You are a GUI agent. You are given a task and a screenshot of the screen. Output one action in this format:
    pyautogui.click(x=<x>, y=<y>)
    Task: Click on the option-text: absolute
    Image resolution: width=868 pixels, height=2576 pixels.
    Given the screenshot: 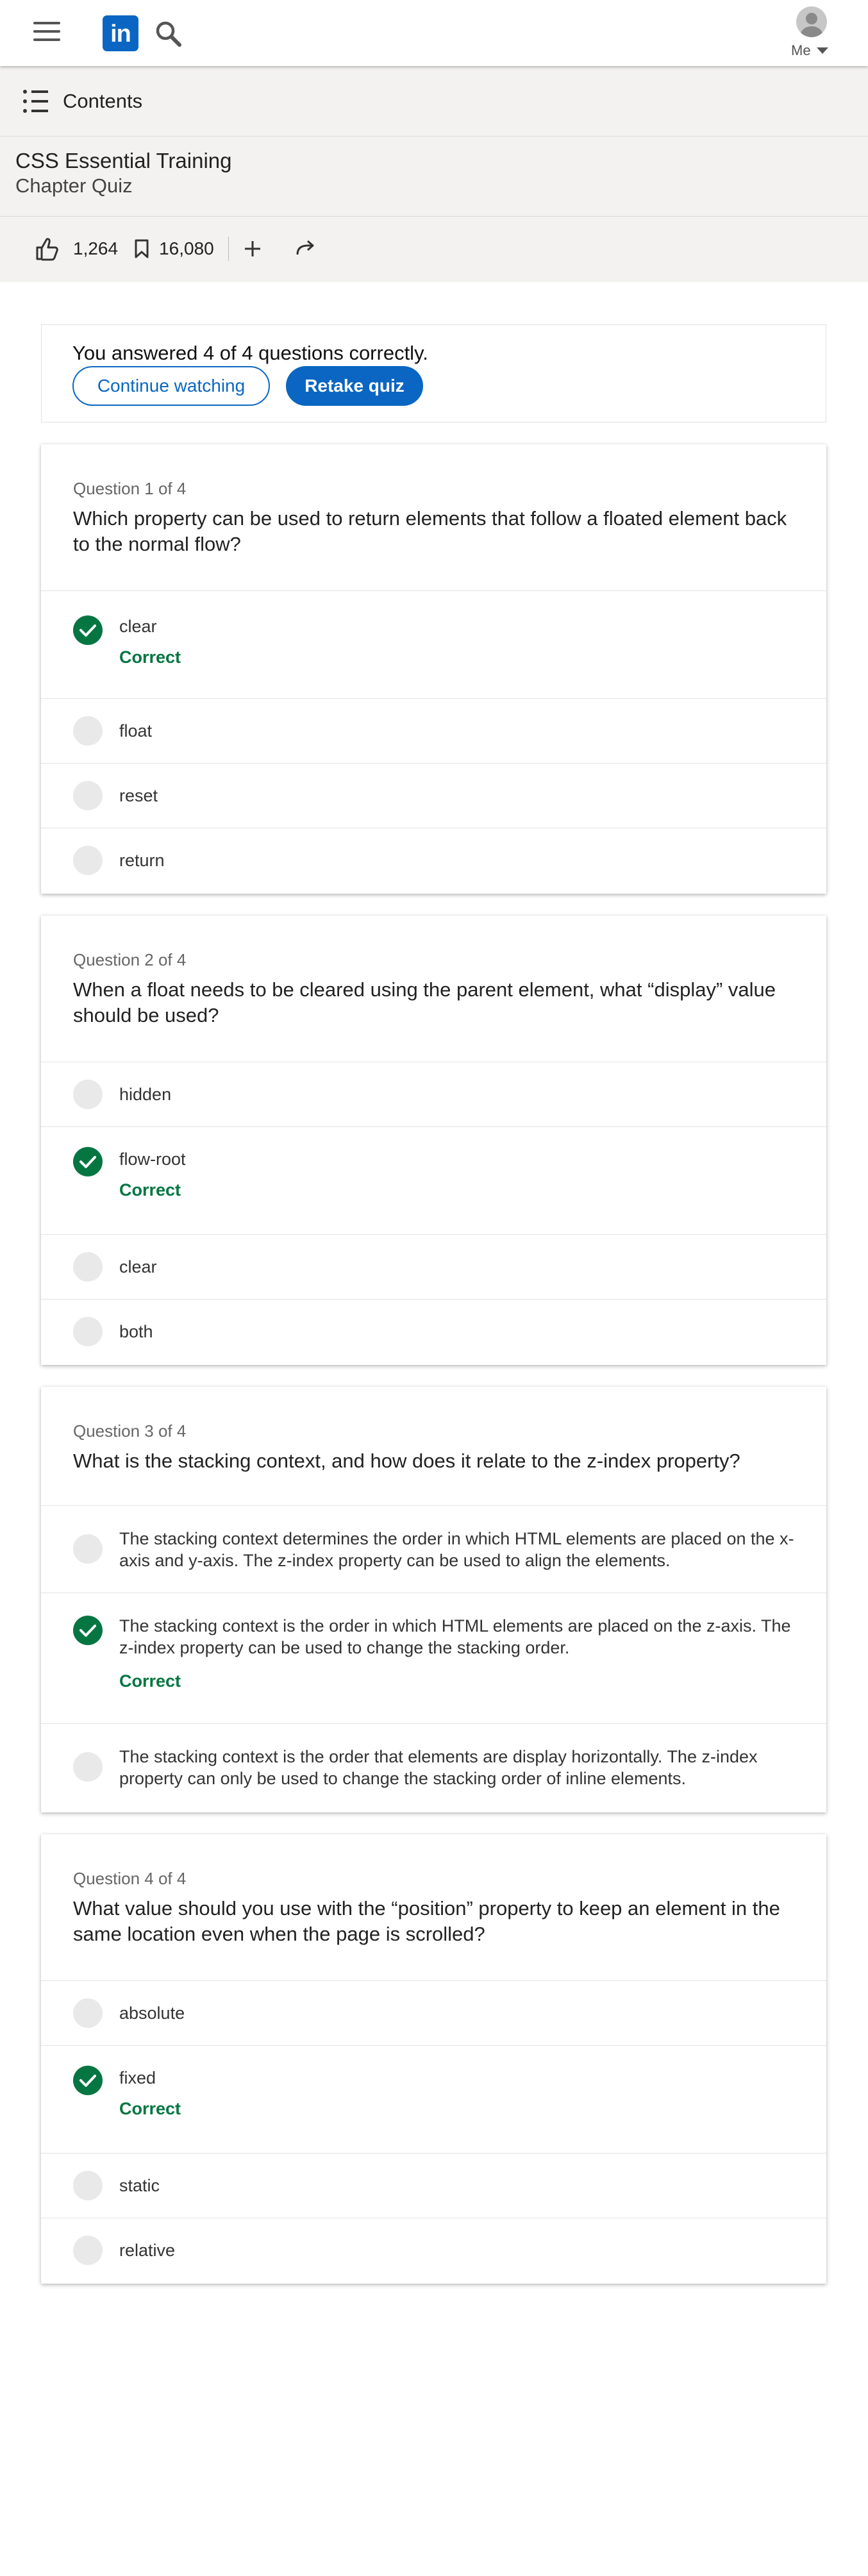 What is the action you would take?
    pyautogui.click(x=152, y=2013)
    